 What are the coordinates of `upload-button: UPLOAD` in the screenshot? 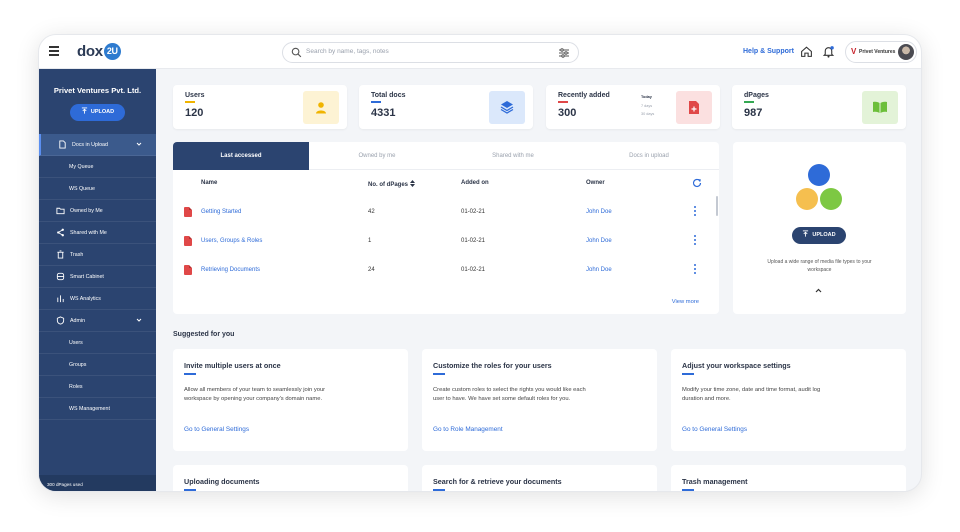 It's located at (819, 235).